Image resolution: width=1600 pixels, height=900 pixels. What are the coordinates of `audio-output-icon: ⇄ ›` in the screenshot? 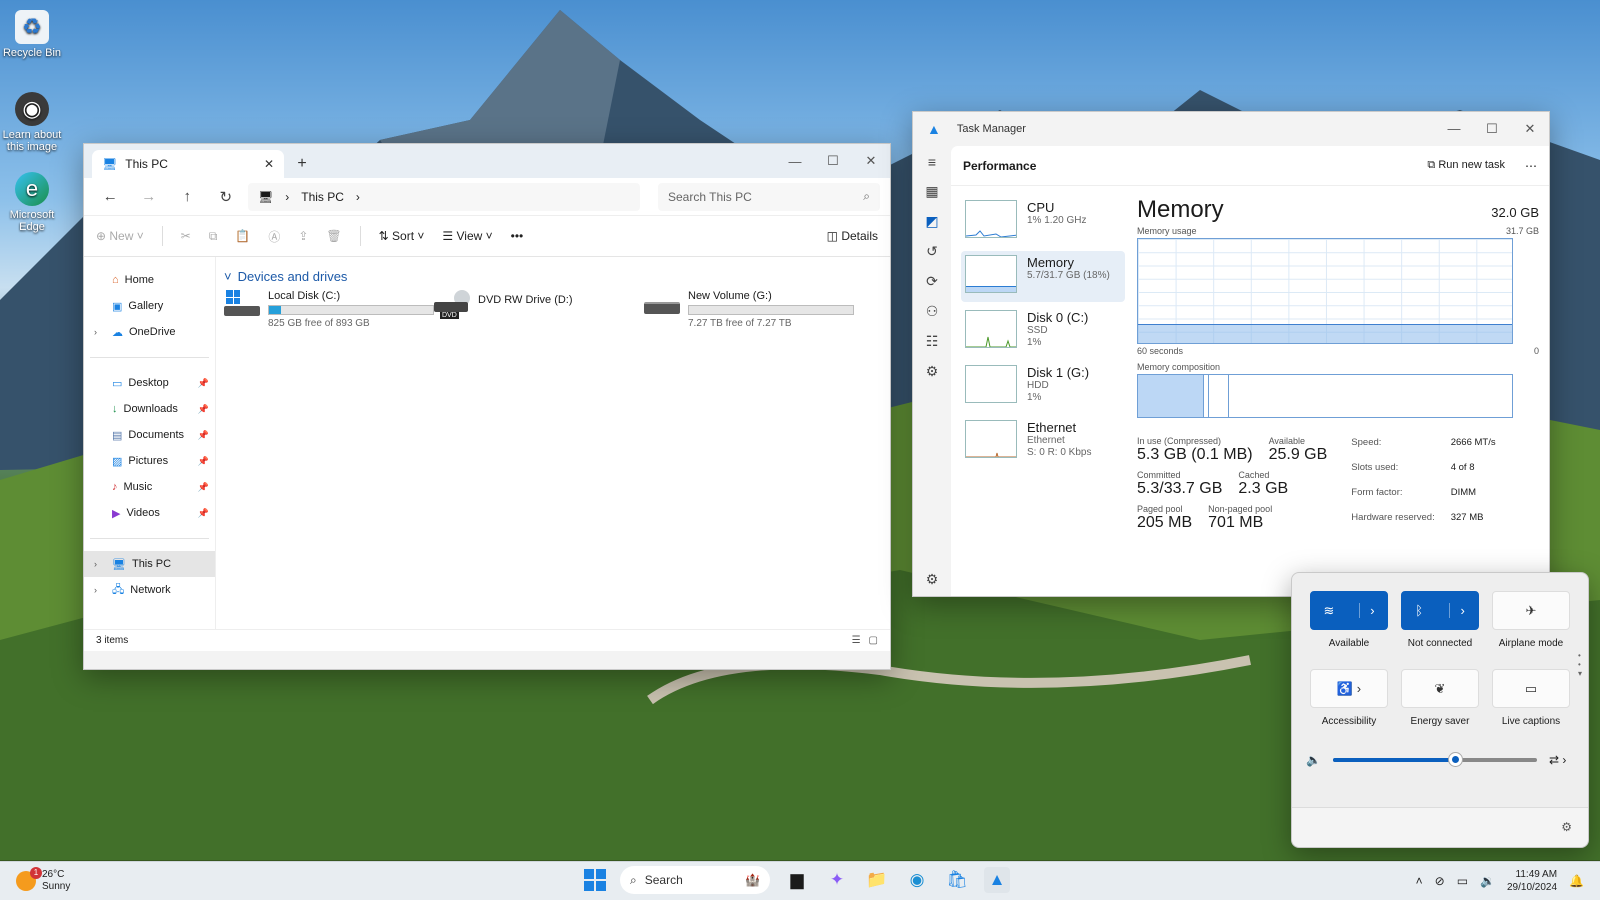 It's located at (1557, 760).